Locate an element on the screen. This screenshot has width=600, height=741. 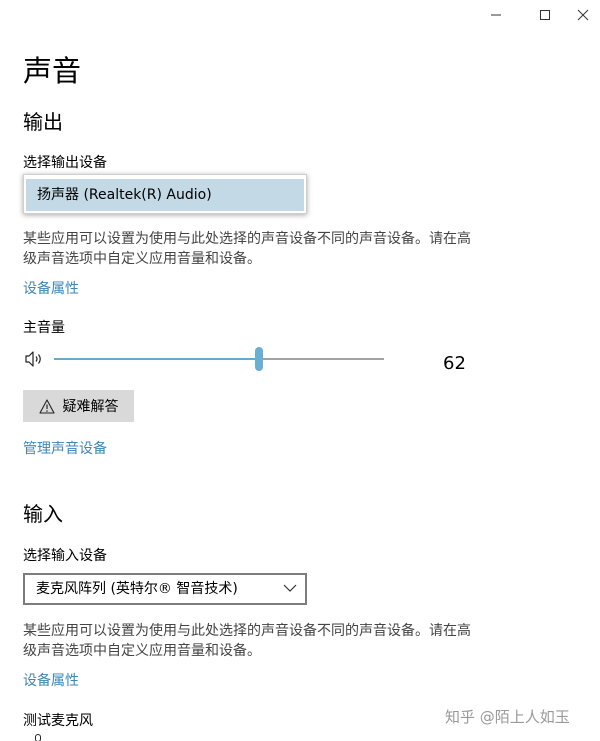
volume-slider-thumb is located at coordinates (259, 359).